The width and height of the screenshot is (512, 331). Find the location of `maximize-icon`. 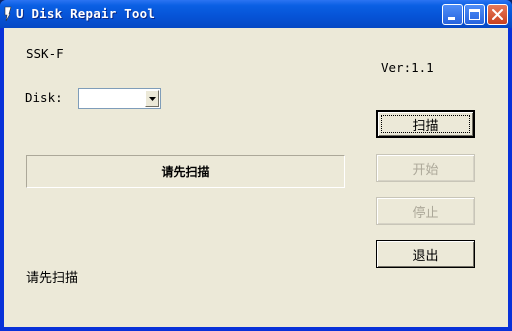

maximize-icon is located at coordinates (474, 14).